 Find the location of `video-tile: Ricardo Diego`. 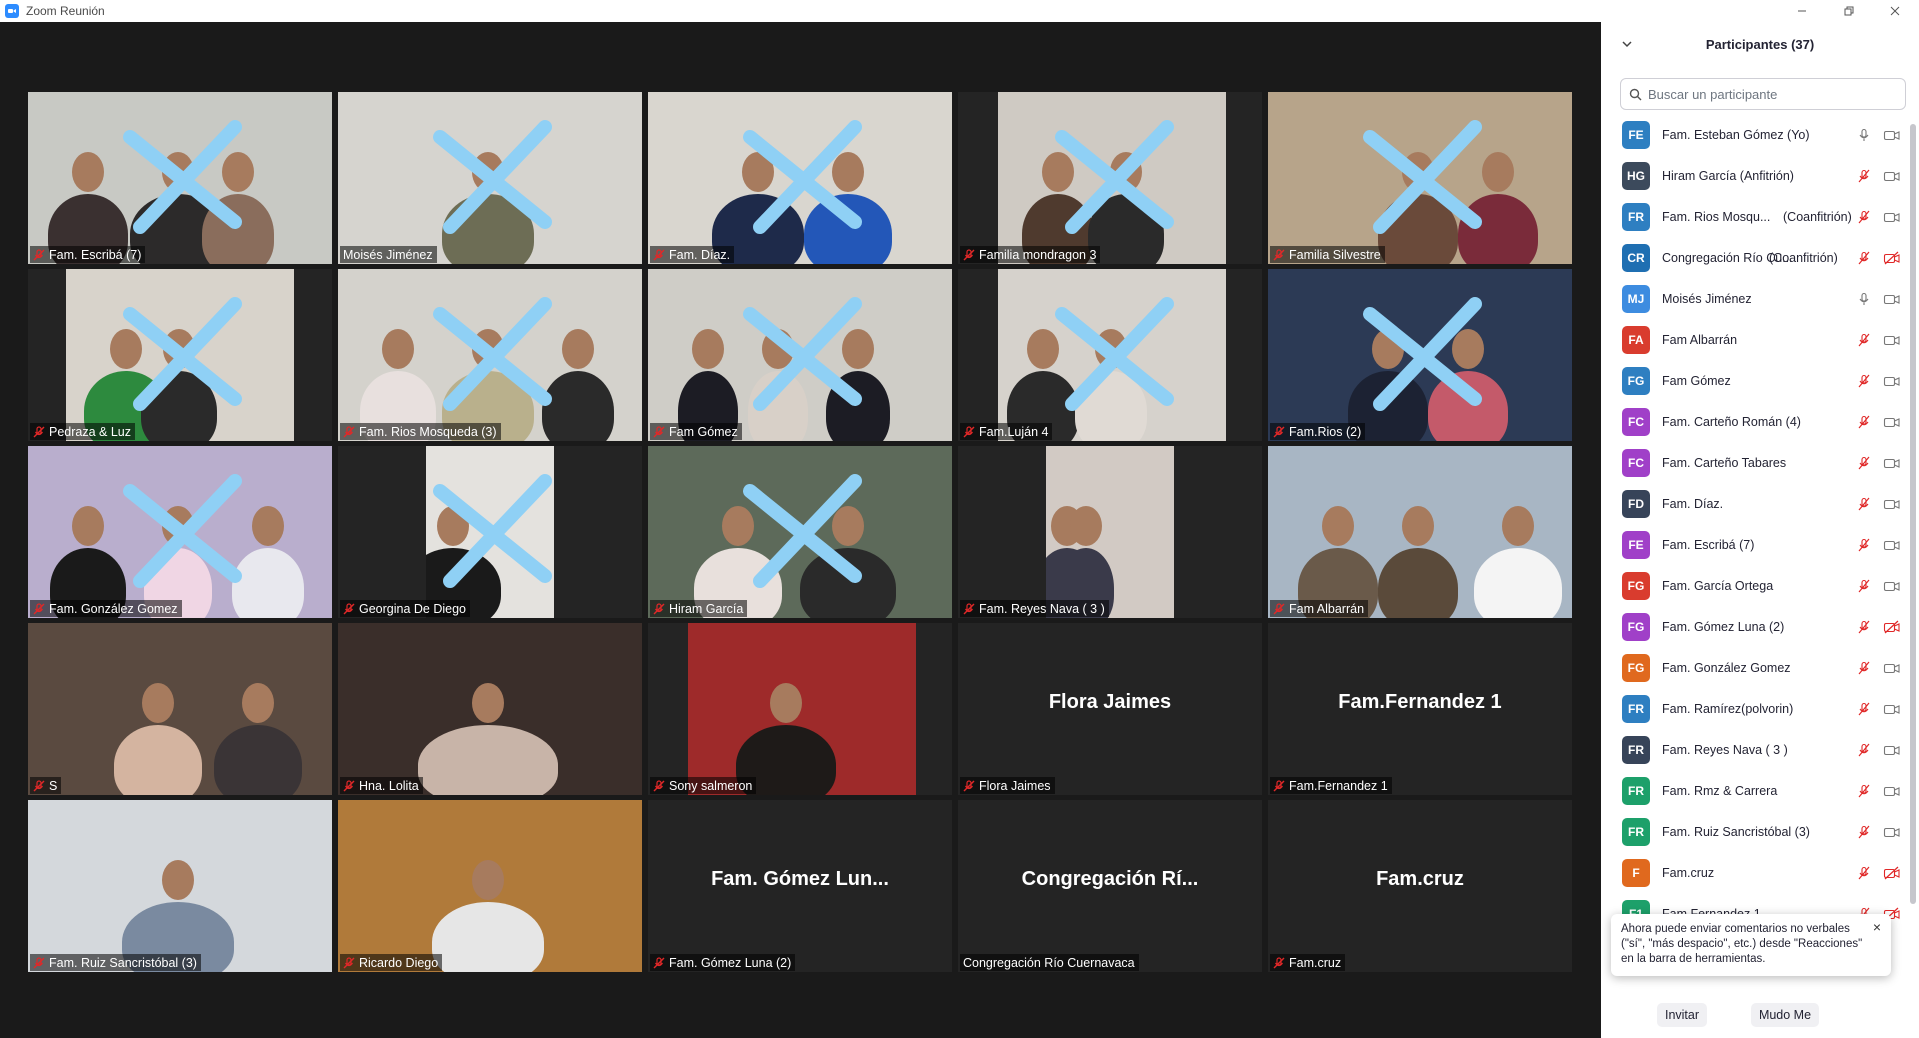

video-tile: Ricardo Diego is located at coordinates (490, 886).